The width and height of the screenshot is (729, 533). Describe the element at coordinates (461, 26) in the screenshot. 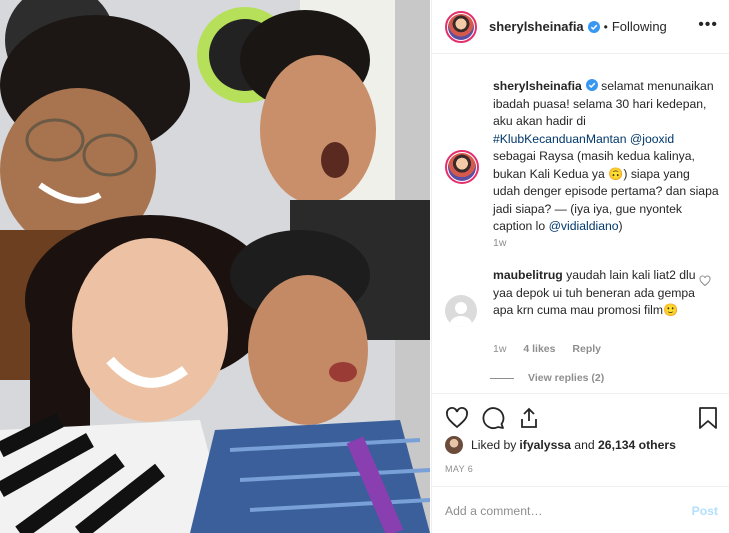

I see `author-avatar` at that location.